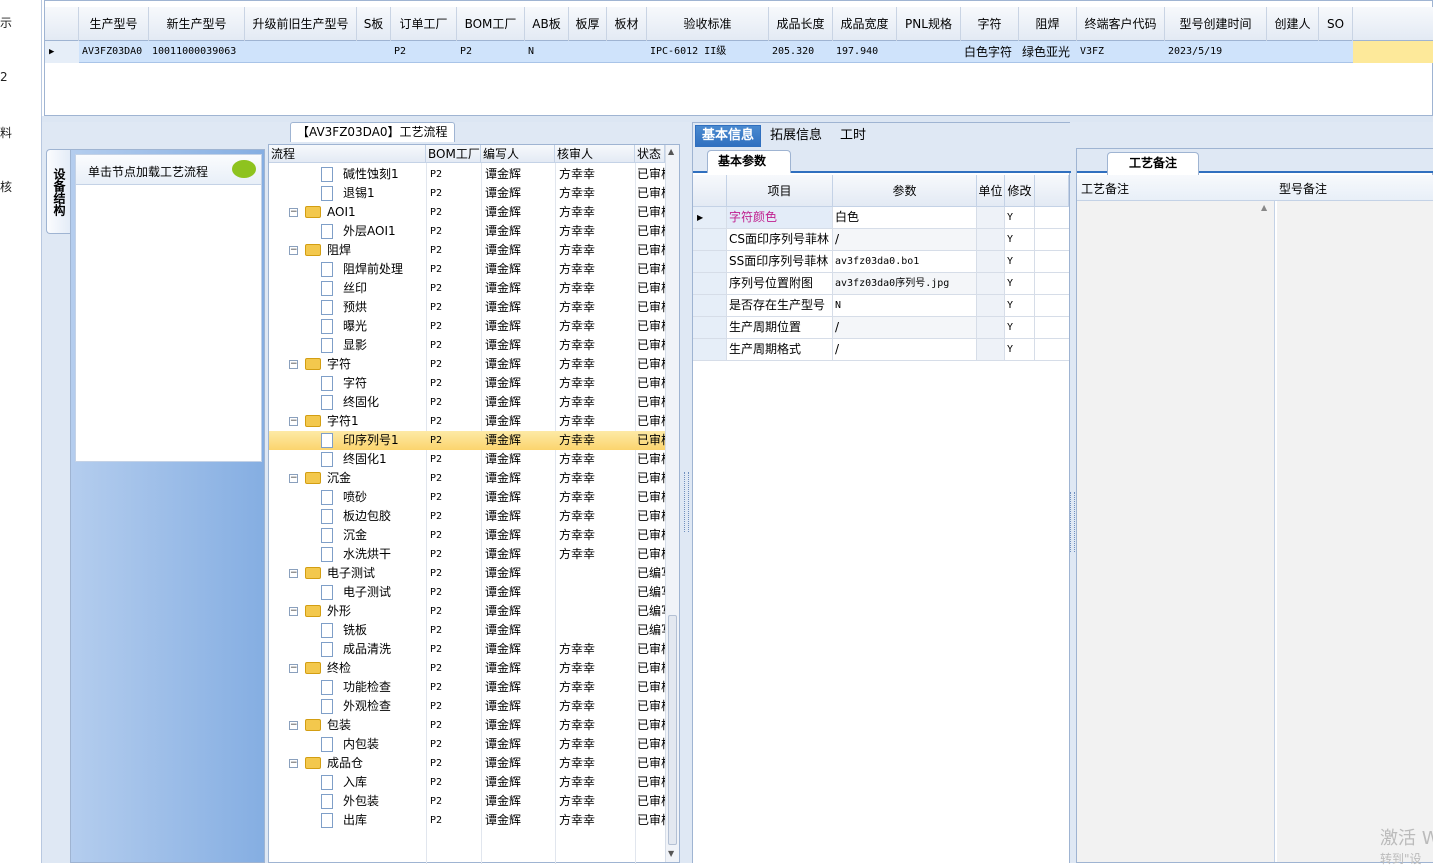 This screenshot has height=867, width=1433. I want to click on col-header: 修改, so click(1020, 191).